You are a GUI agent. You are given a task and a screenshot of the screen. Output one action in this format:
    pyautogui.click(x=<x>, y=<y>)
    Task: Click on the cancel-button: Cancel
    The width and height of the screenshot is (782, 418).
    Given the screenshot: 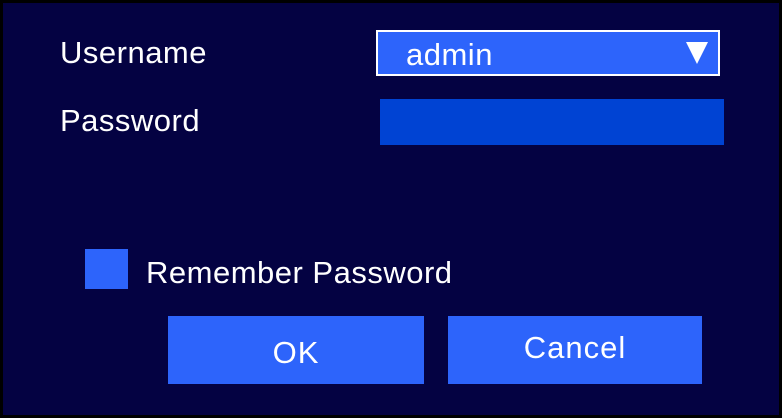 What is the action you would take?
    pyautogui.click(x=575, y=350)
    